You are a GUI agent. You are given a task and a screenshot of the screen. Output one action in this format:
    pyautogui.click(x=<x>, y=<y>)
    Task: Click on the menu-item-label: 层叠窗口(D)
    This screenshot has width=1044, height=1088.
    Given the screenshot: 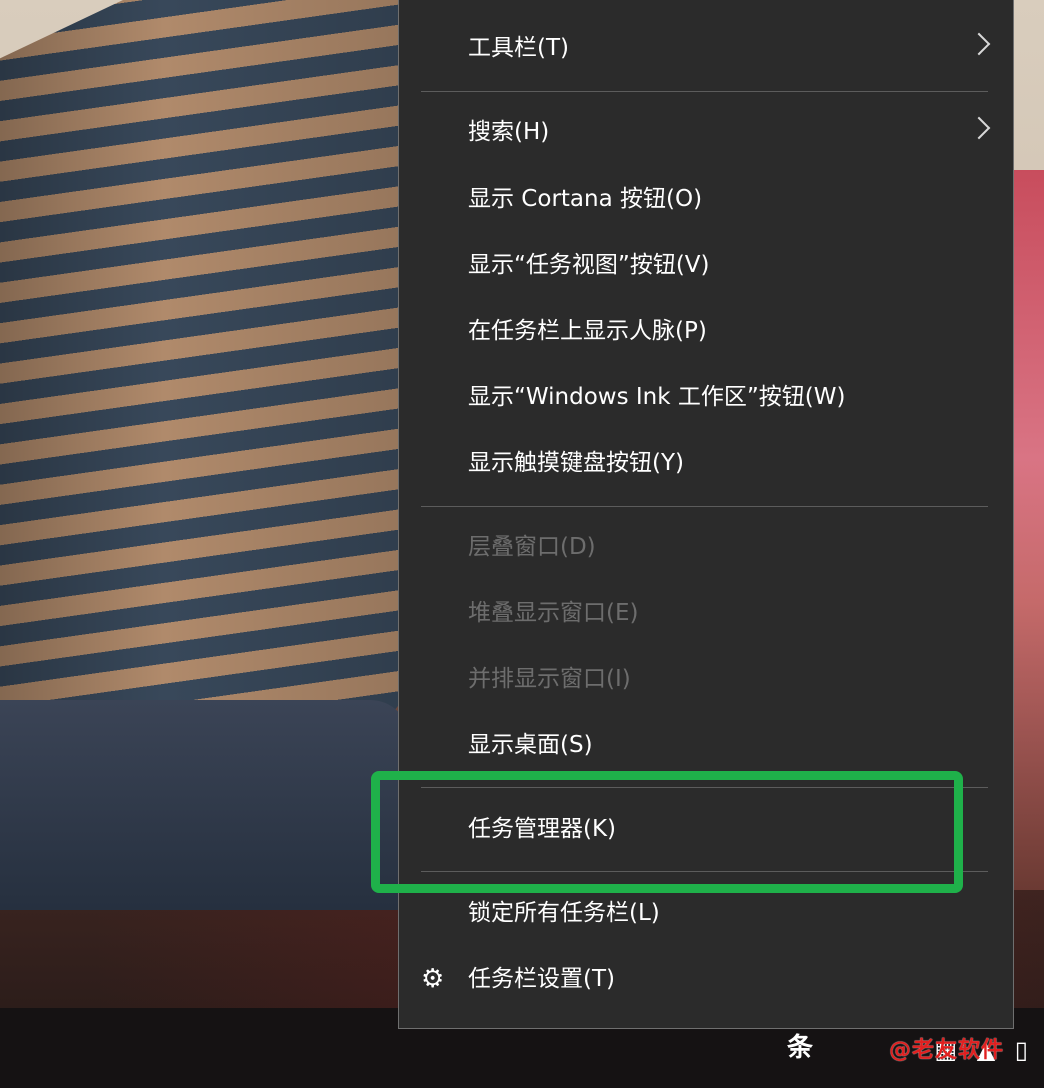 What is the action you would take?
    pyautogui.click(x=532, y=547)
    